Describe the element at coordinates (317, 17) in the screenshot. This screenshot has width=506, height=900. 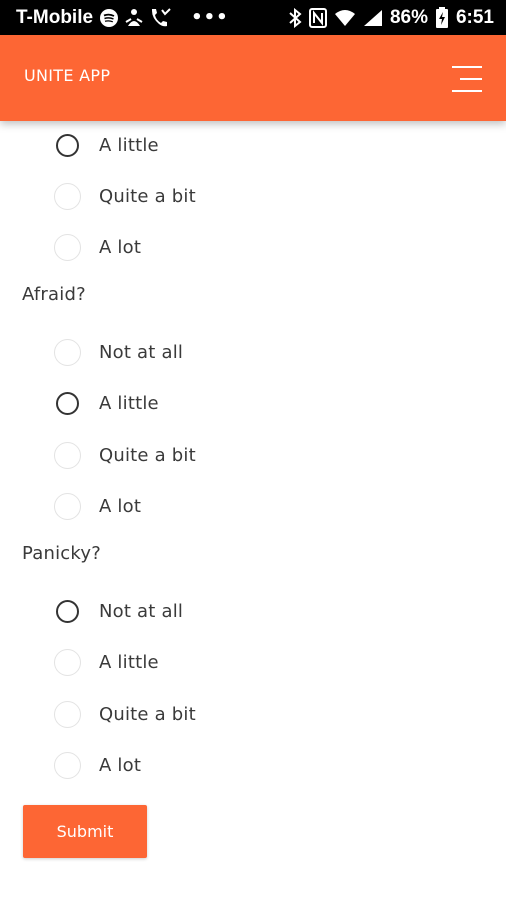
I see `nfc-icon` at that location.